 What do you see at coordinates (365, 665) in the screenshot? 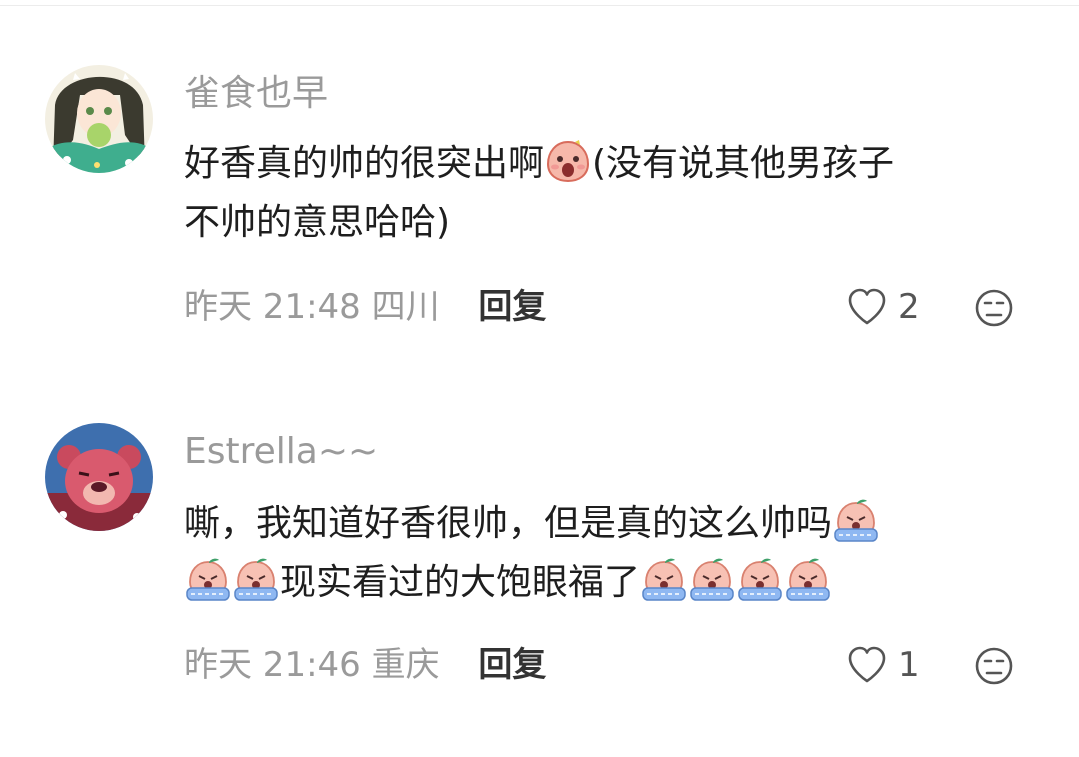
I see `comment-meta: 昨天 21:46 重庆 回复` at bounding box center [365, 665].